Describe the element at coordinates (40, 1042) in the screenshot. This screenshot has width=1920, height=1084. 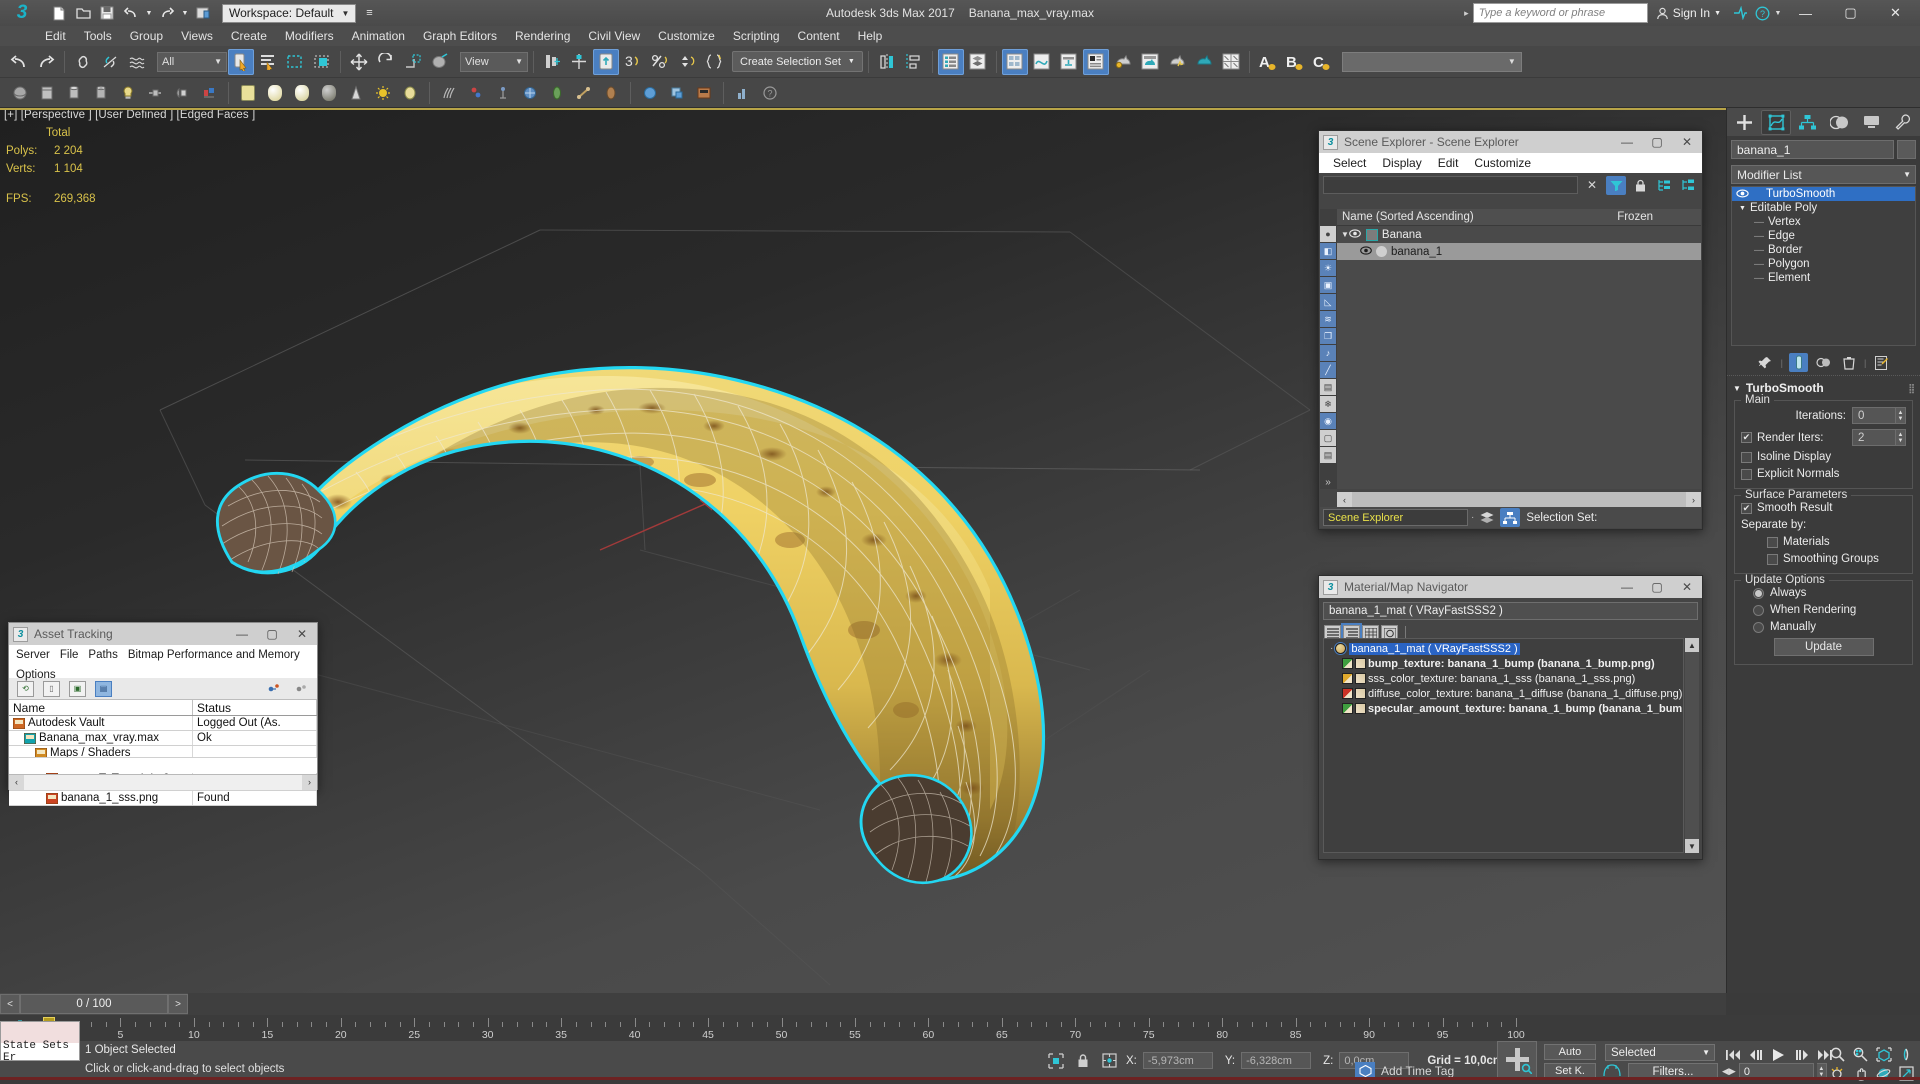
I see `state-sets-panel: State Sets Er` at that location.